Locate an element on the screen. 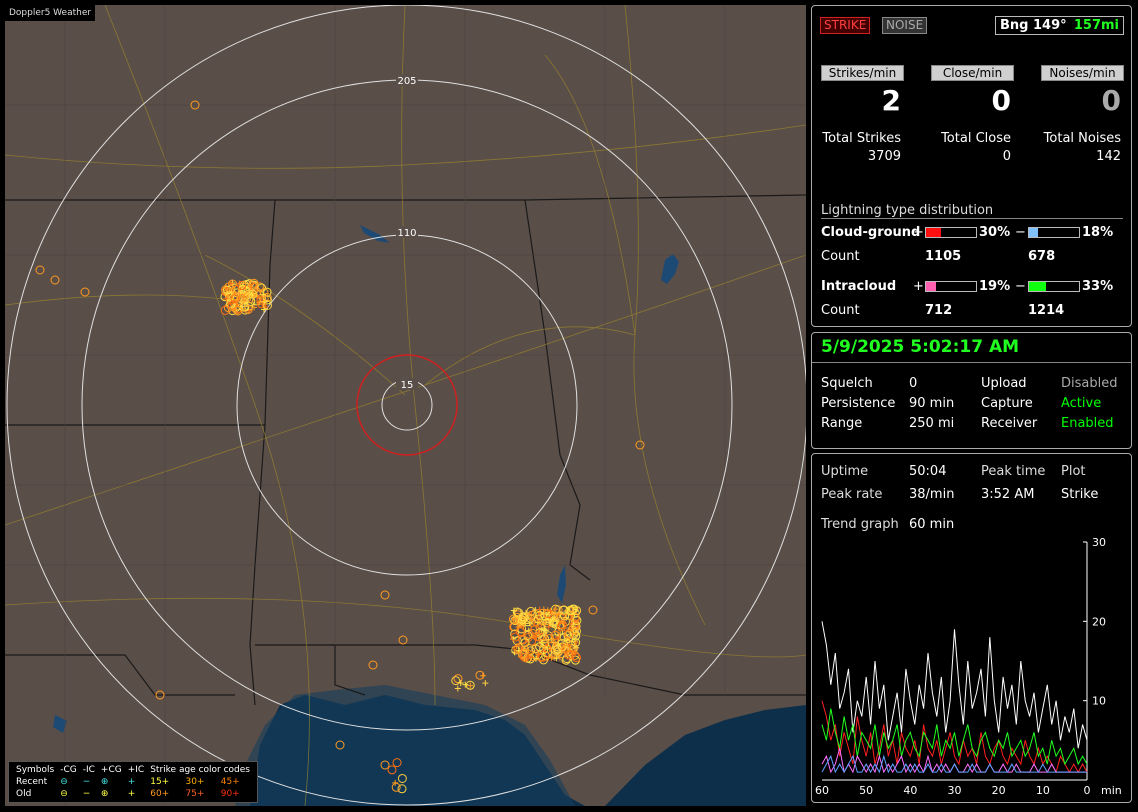 Image resolution: width=1138 pixels, height=812 pixels. ic-negative-bar-fill is located at coordinates (1037, 286).